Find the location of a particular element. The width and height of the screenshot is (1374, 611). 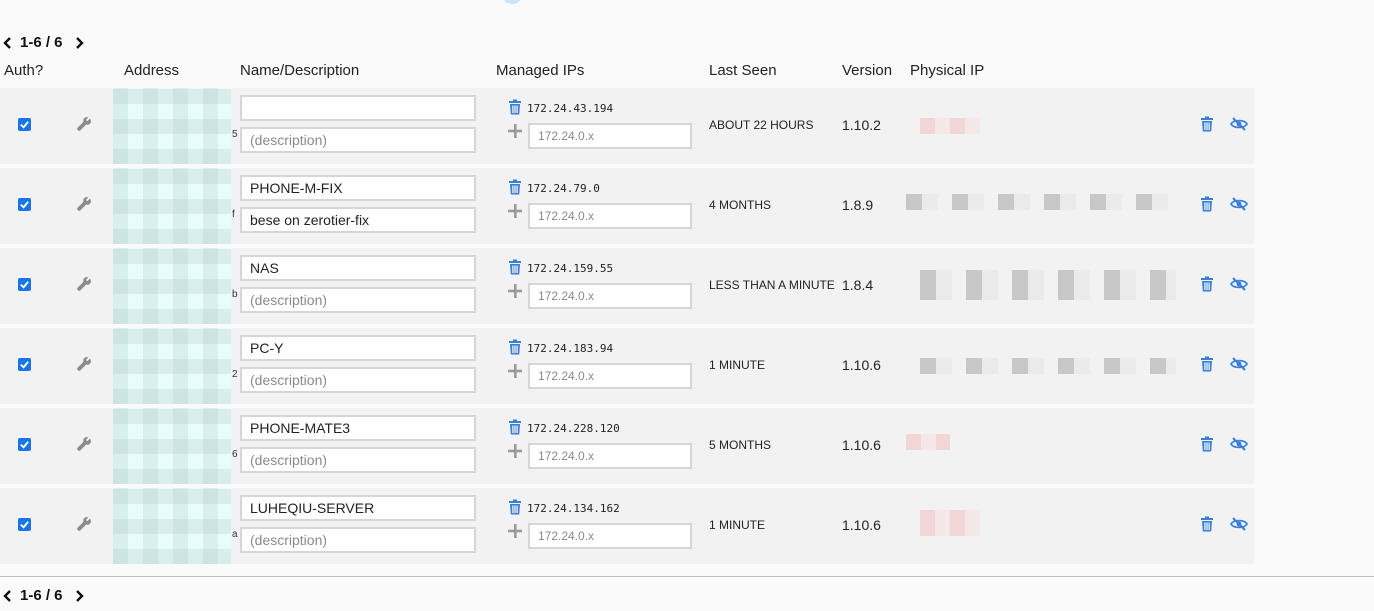

member-row: 5 172.24.43.194 ABOUT 22 HOURS 1.10.2 is located at coordinates (627, 126).